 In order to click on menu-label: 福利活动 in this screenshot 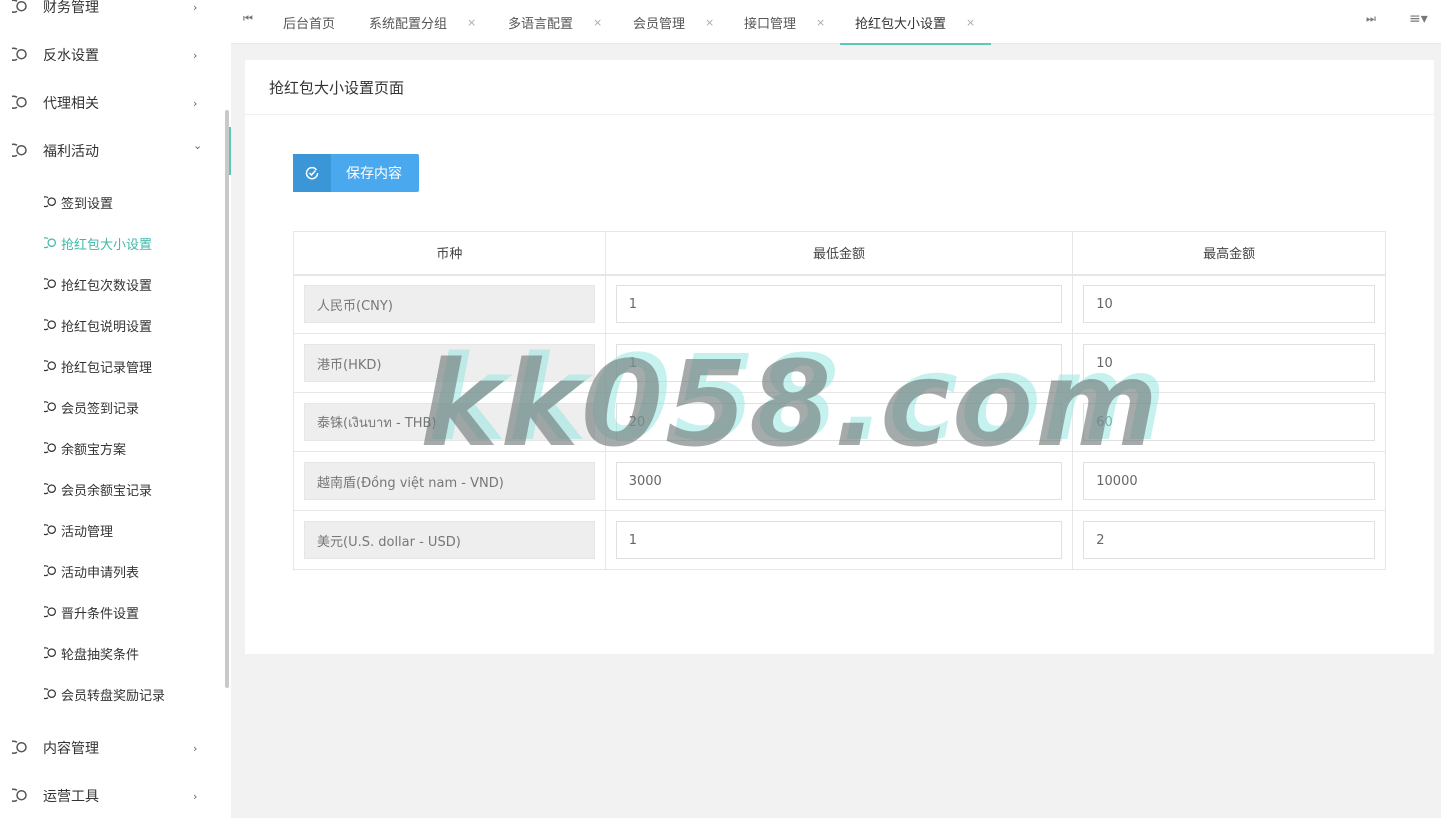, I will do `click(71, 152)`.